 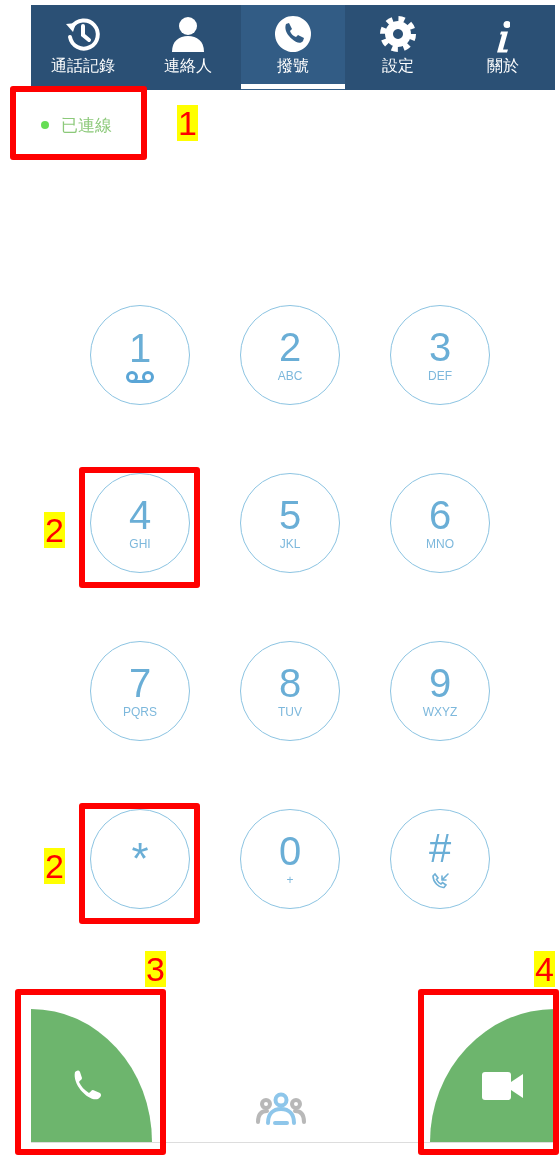 I want to click on tab: 撥號, so click(x=293, y=47).